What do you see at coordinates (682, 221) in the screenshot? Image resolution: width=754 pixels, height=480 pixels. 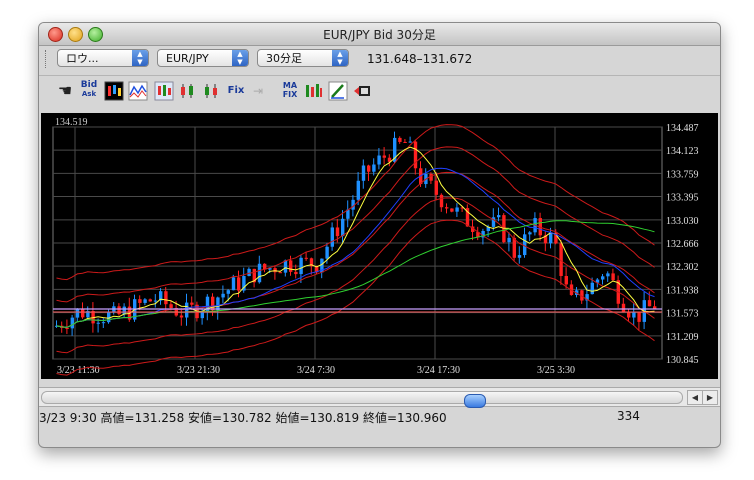 I see `y-tick-label: 133.030` at bounding box center [682, 221].